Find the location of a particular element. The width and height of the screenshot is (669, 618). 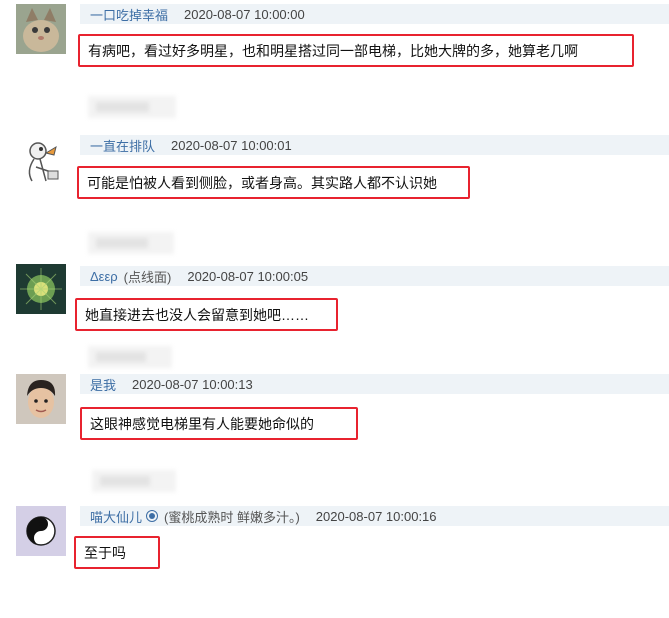

timestamp: 2020-08-07 10:00:16 is located at coordinates (376, 516).